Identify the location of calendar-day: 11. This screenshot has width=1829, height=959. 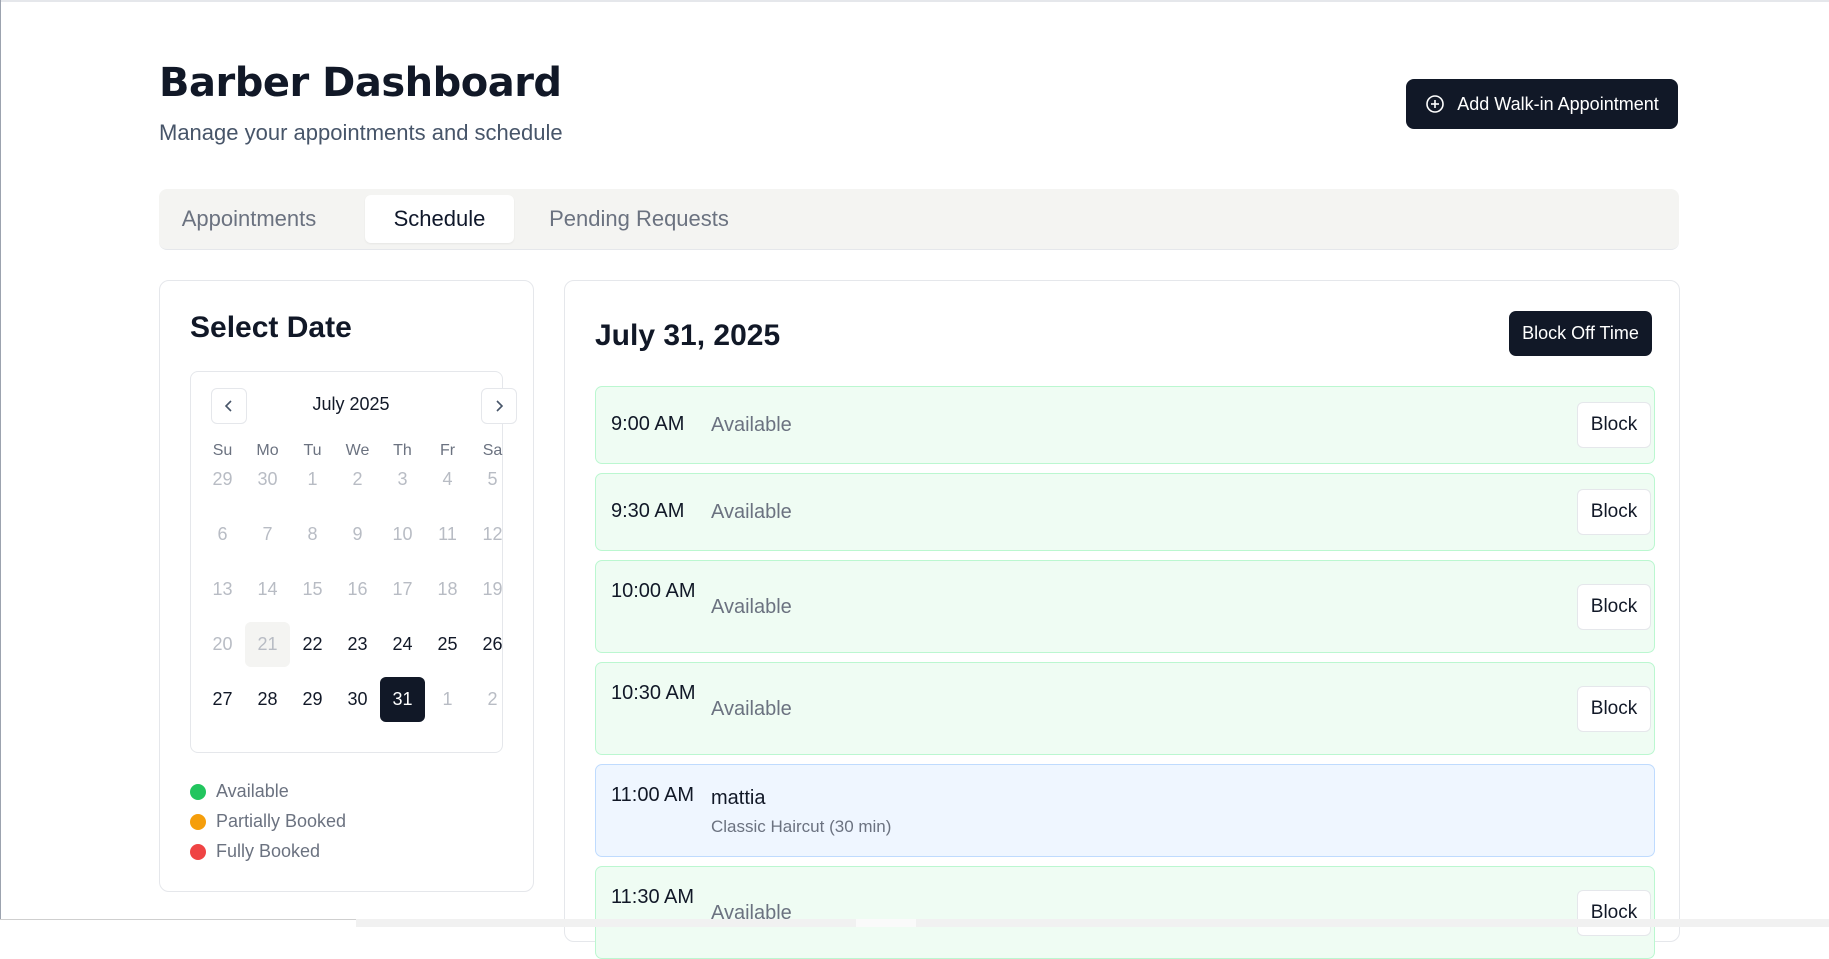
(447, 534).